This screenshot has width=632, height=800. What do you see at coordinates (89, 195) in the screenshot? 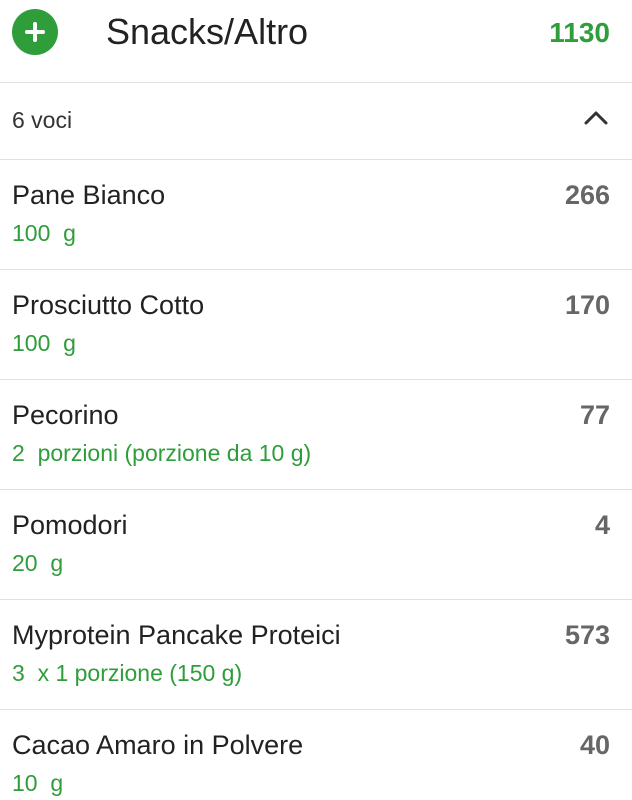
I see `food-name: Pane Bianco` at bounding box center [89, 195].